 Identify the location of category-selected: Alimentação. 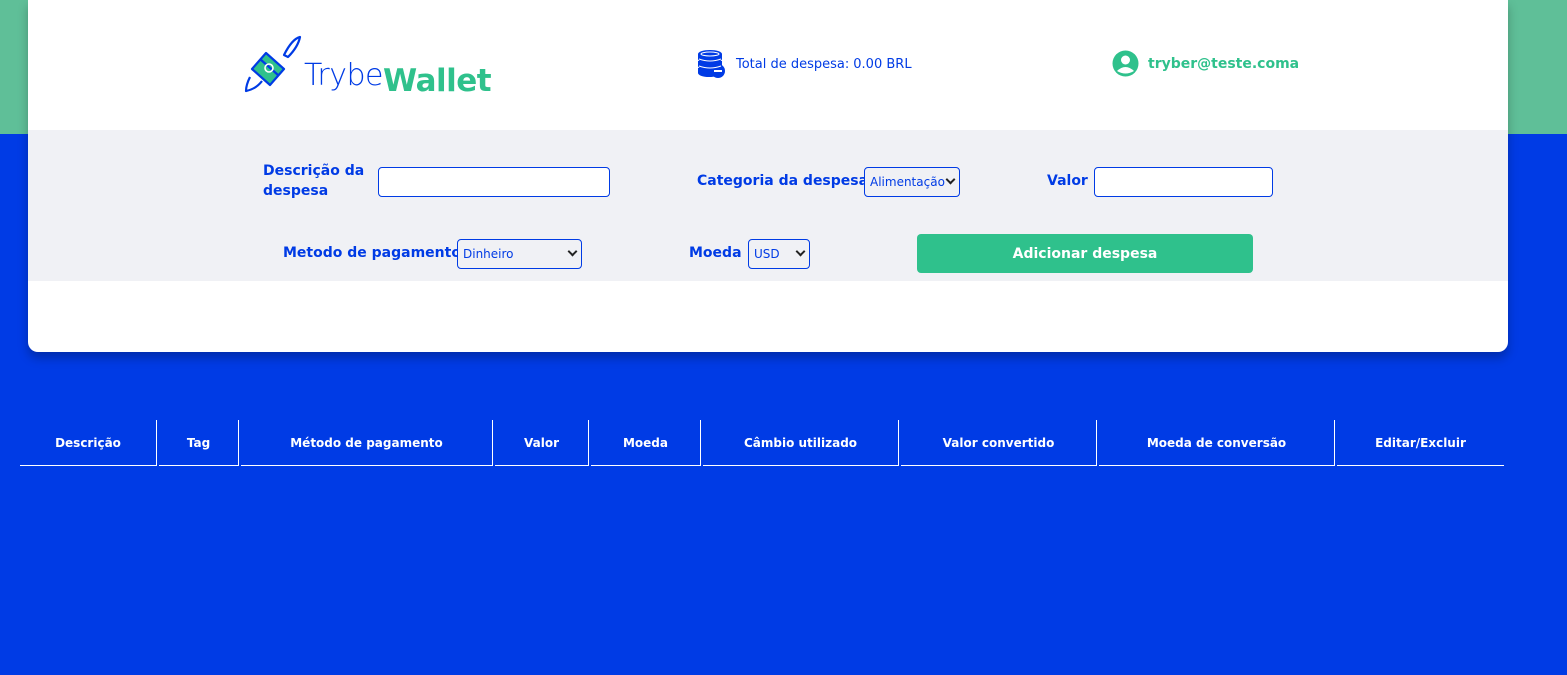
(907, 182).